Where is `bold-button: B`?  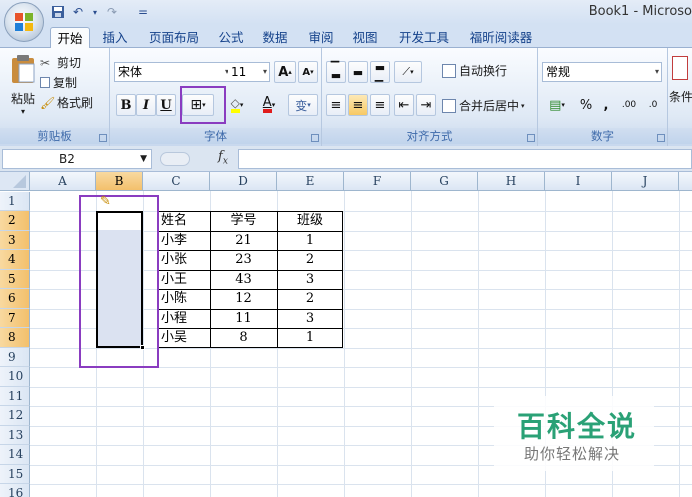
bold-button: B is located at coordinates (126, 105).